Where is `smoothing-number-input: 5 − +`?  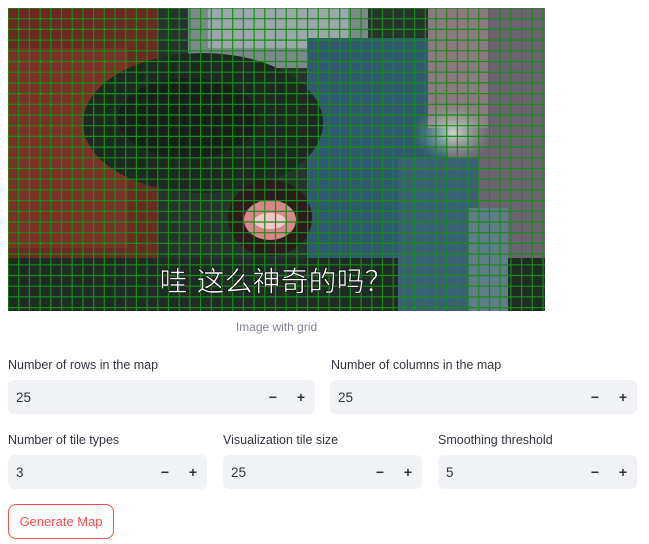 smoothing-number-input: 5 − + is located at coordinates (537, 472).